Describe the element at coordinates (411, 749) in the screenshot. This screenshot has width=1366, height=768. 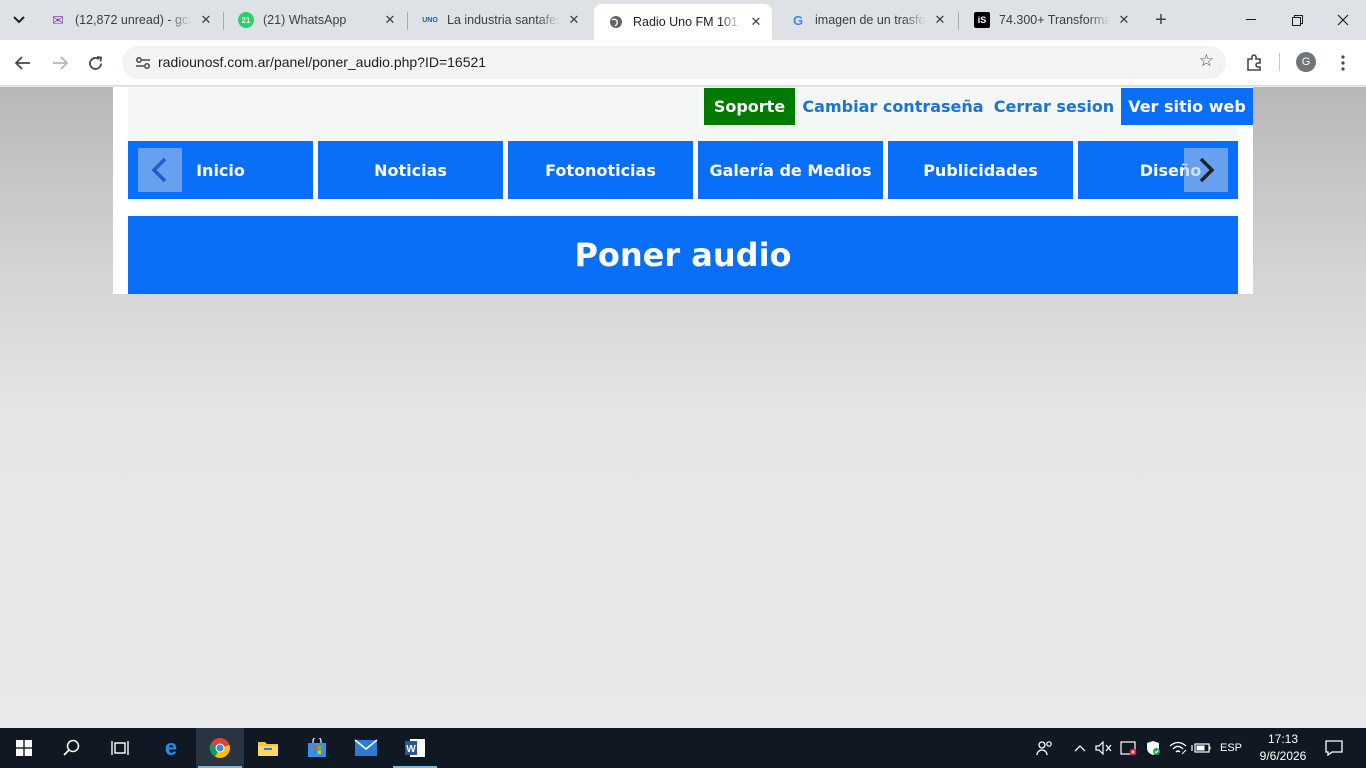
I see `svg-text: W` at that location.